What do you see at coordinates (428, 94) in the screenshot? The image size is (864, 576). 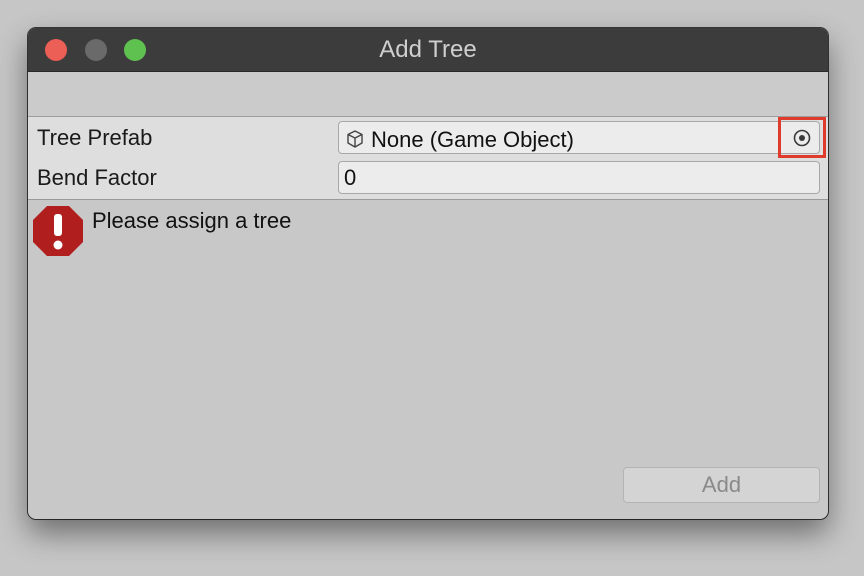 I see `toolbar-area` at bounding box center [428, 94].